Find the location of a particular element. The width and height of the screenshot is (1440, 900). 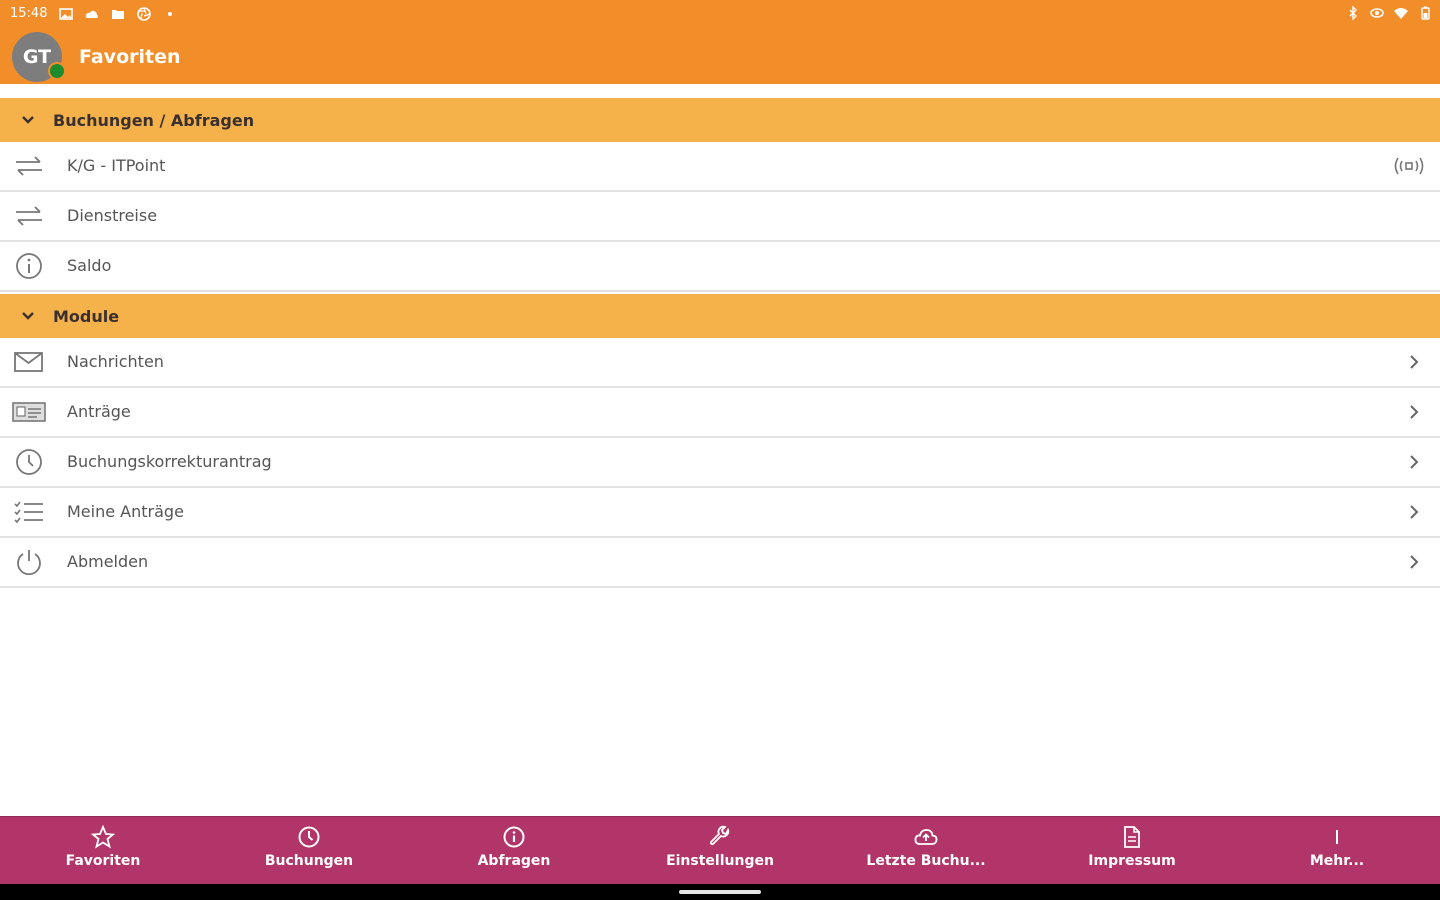

header-spacer is located at coordinates (720, 91).